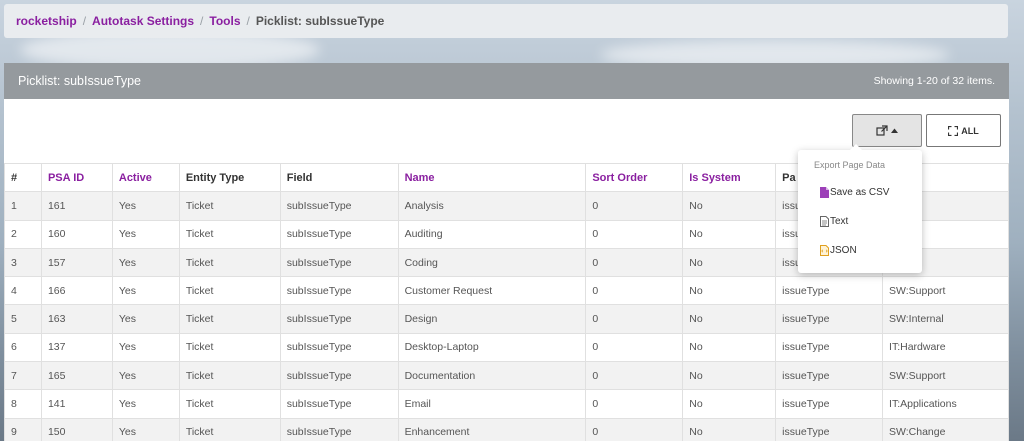  I want to click on export-dropdown-menu: Export Page Data Save as CSV Text JSON, so click(860, 208).